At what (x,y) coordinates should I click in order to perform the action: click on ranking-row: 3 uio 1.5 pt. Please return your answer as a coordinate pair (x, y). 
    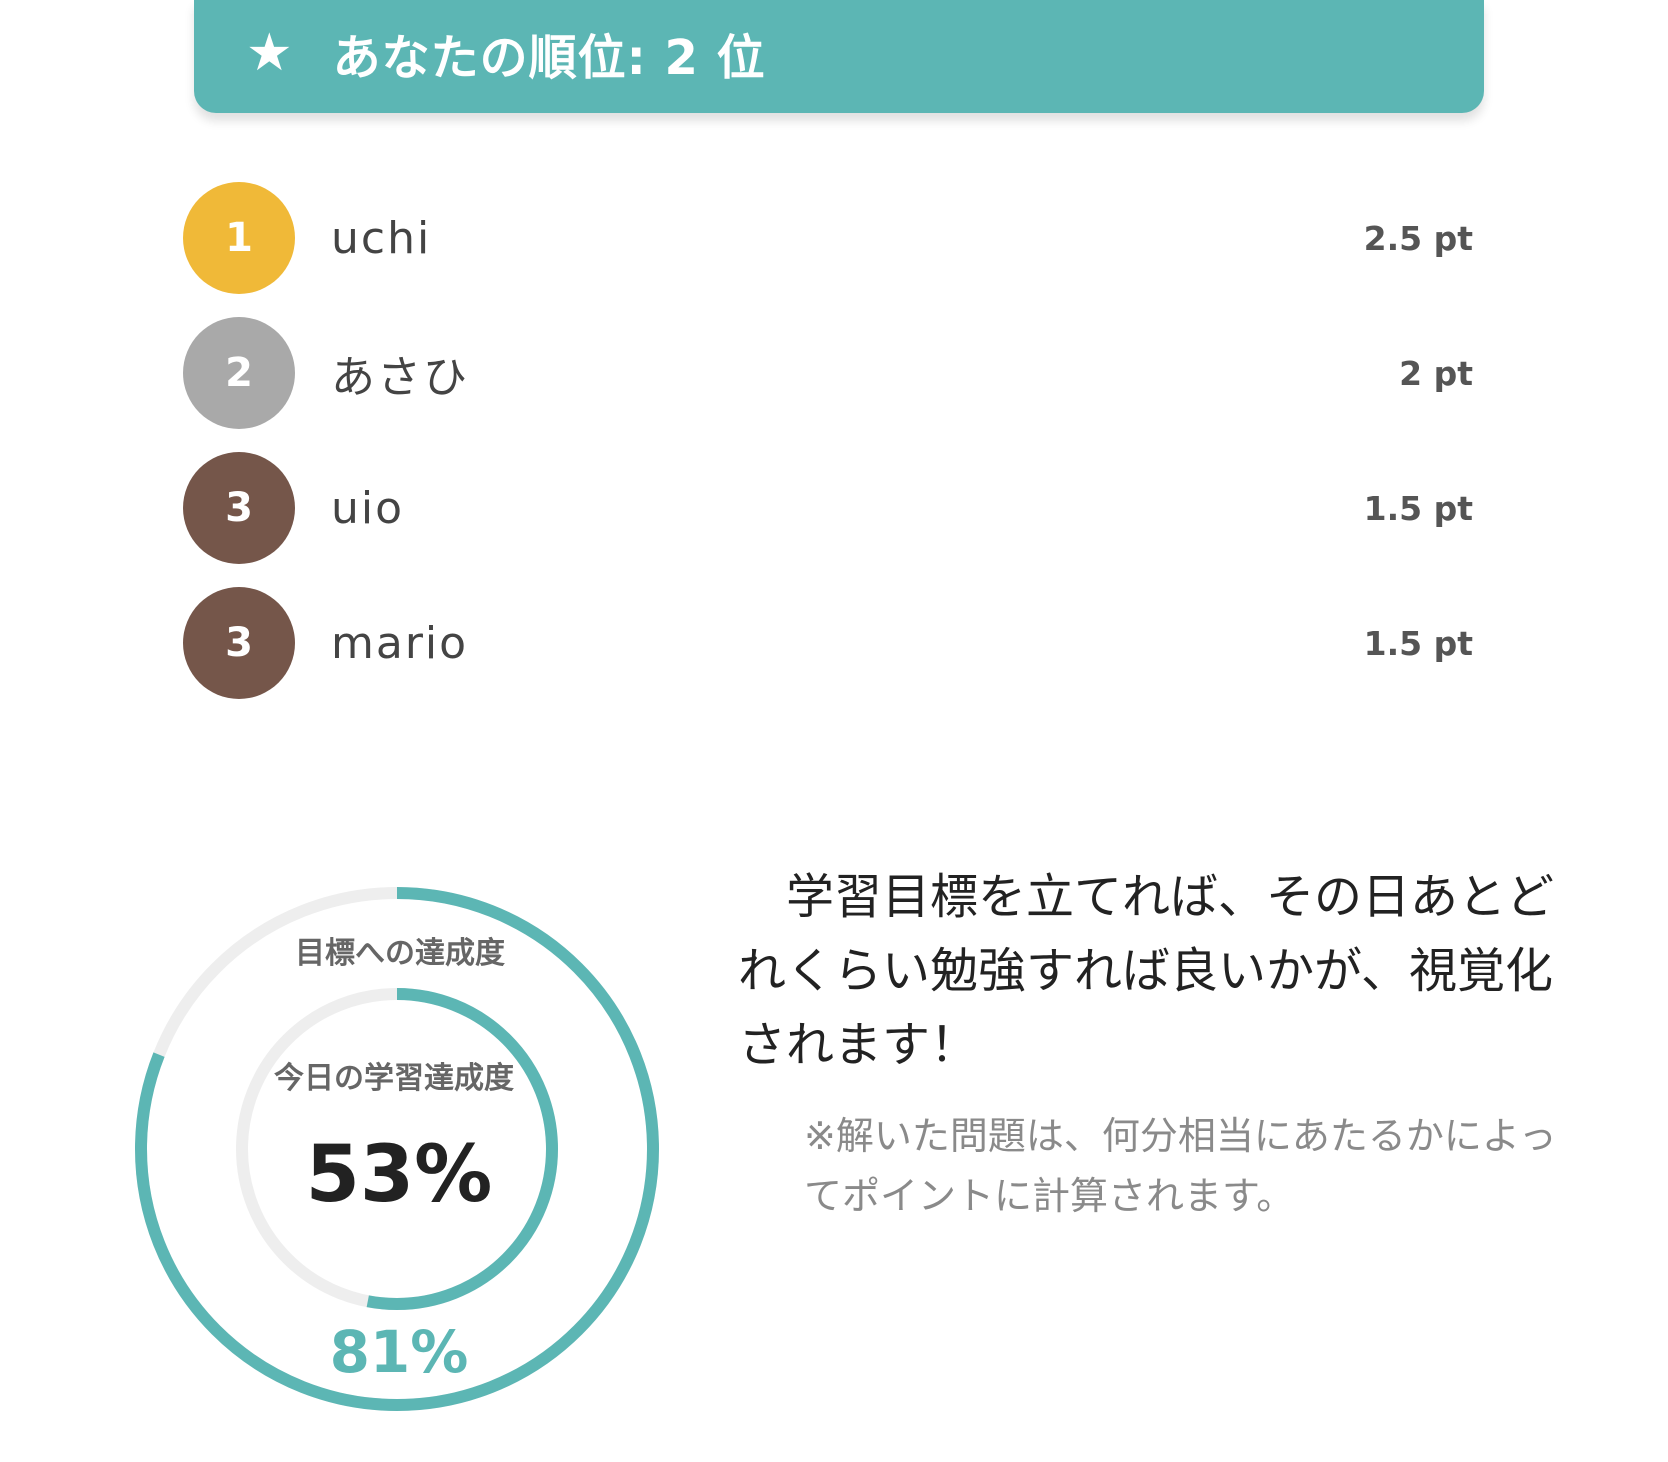
    Looking at the image, I should click on (828, 519).